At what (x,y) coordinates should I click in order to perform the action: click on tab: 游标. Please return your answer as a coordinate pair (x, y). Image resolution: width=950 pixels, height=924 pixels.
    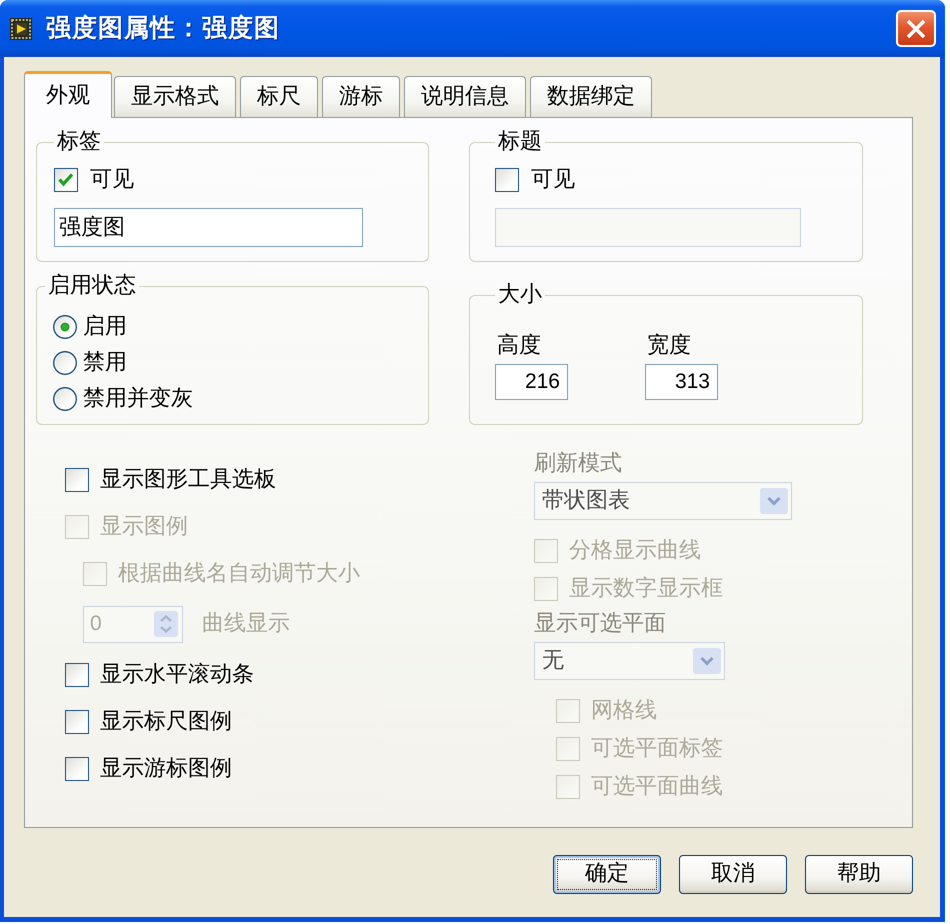
    Looking at the image, I should click on (361, 96).